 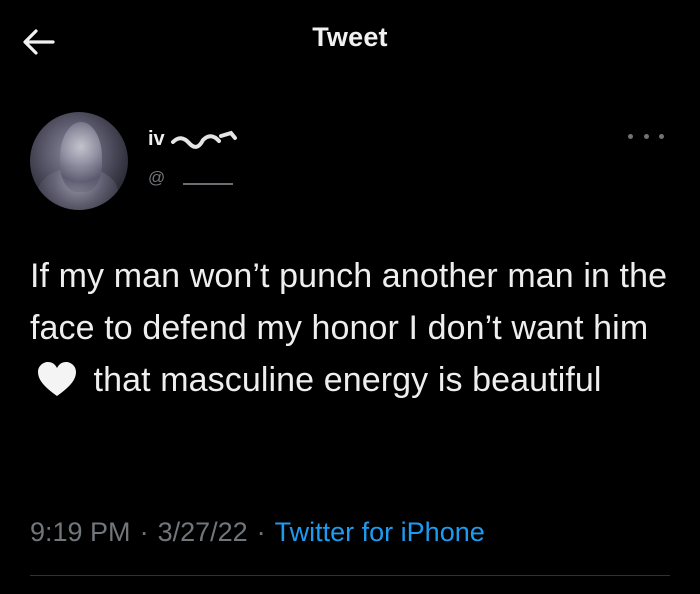 What do you see at coordinates (203, 139) in the screenshot?
I see `redaction-scribble-icon` at bounding box center [203, 139].